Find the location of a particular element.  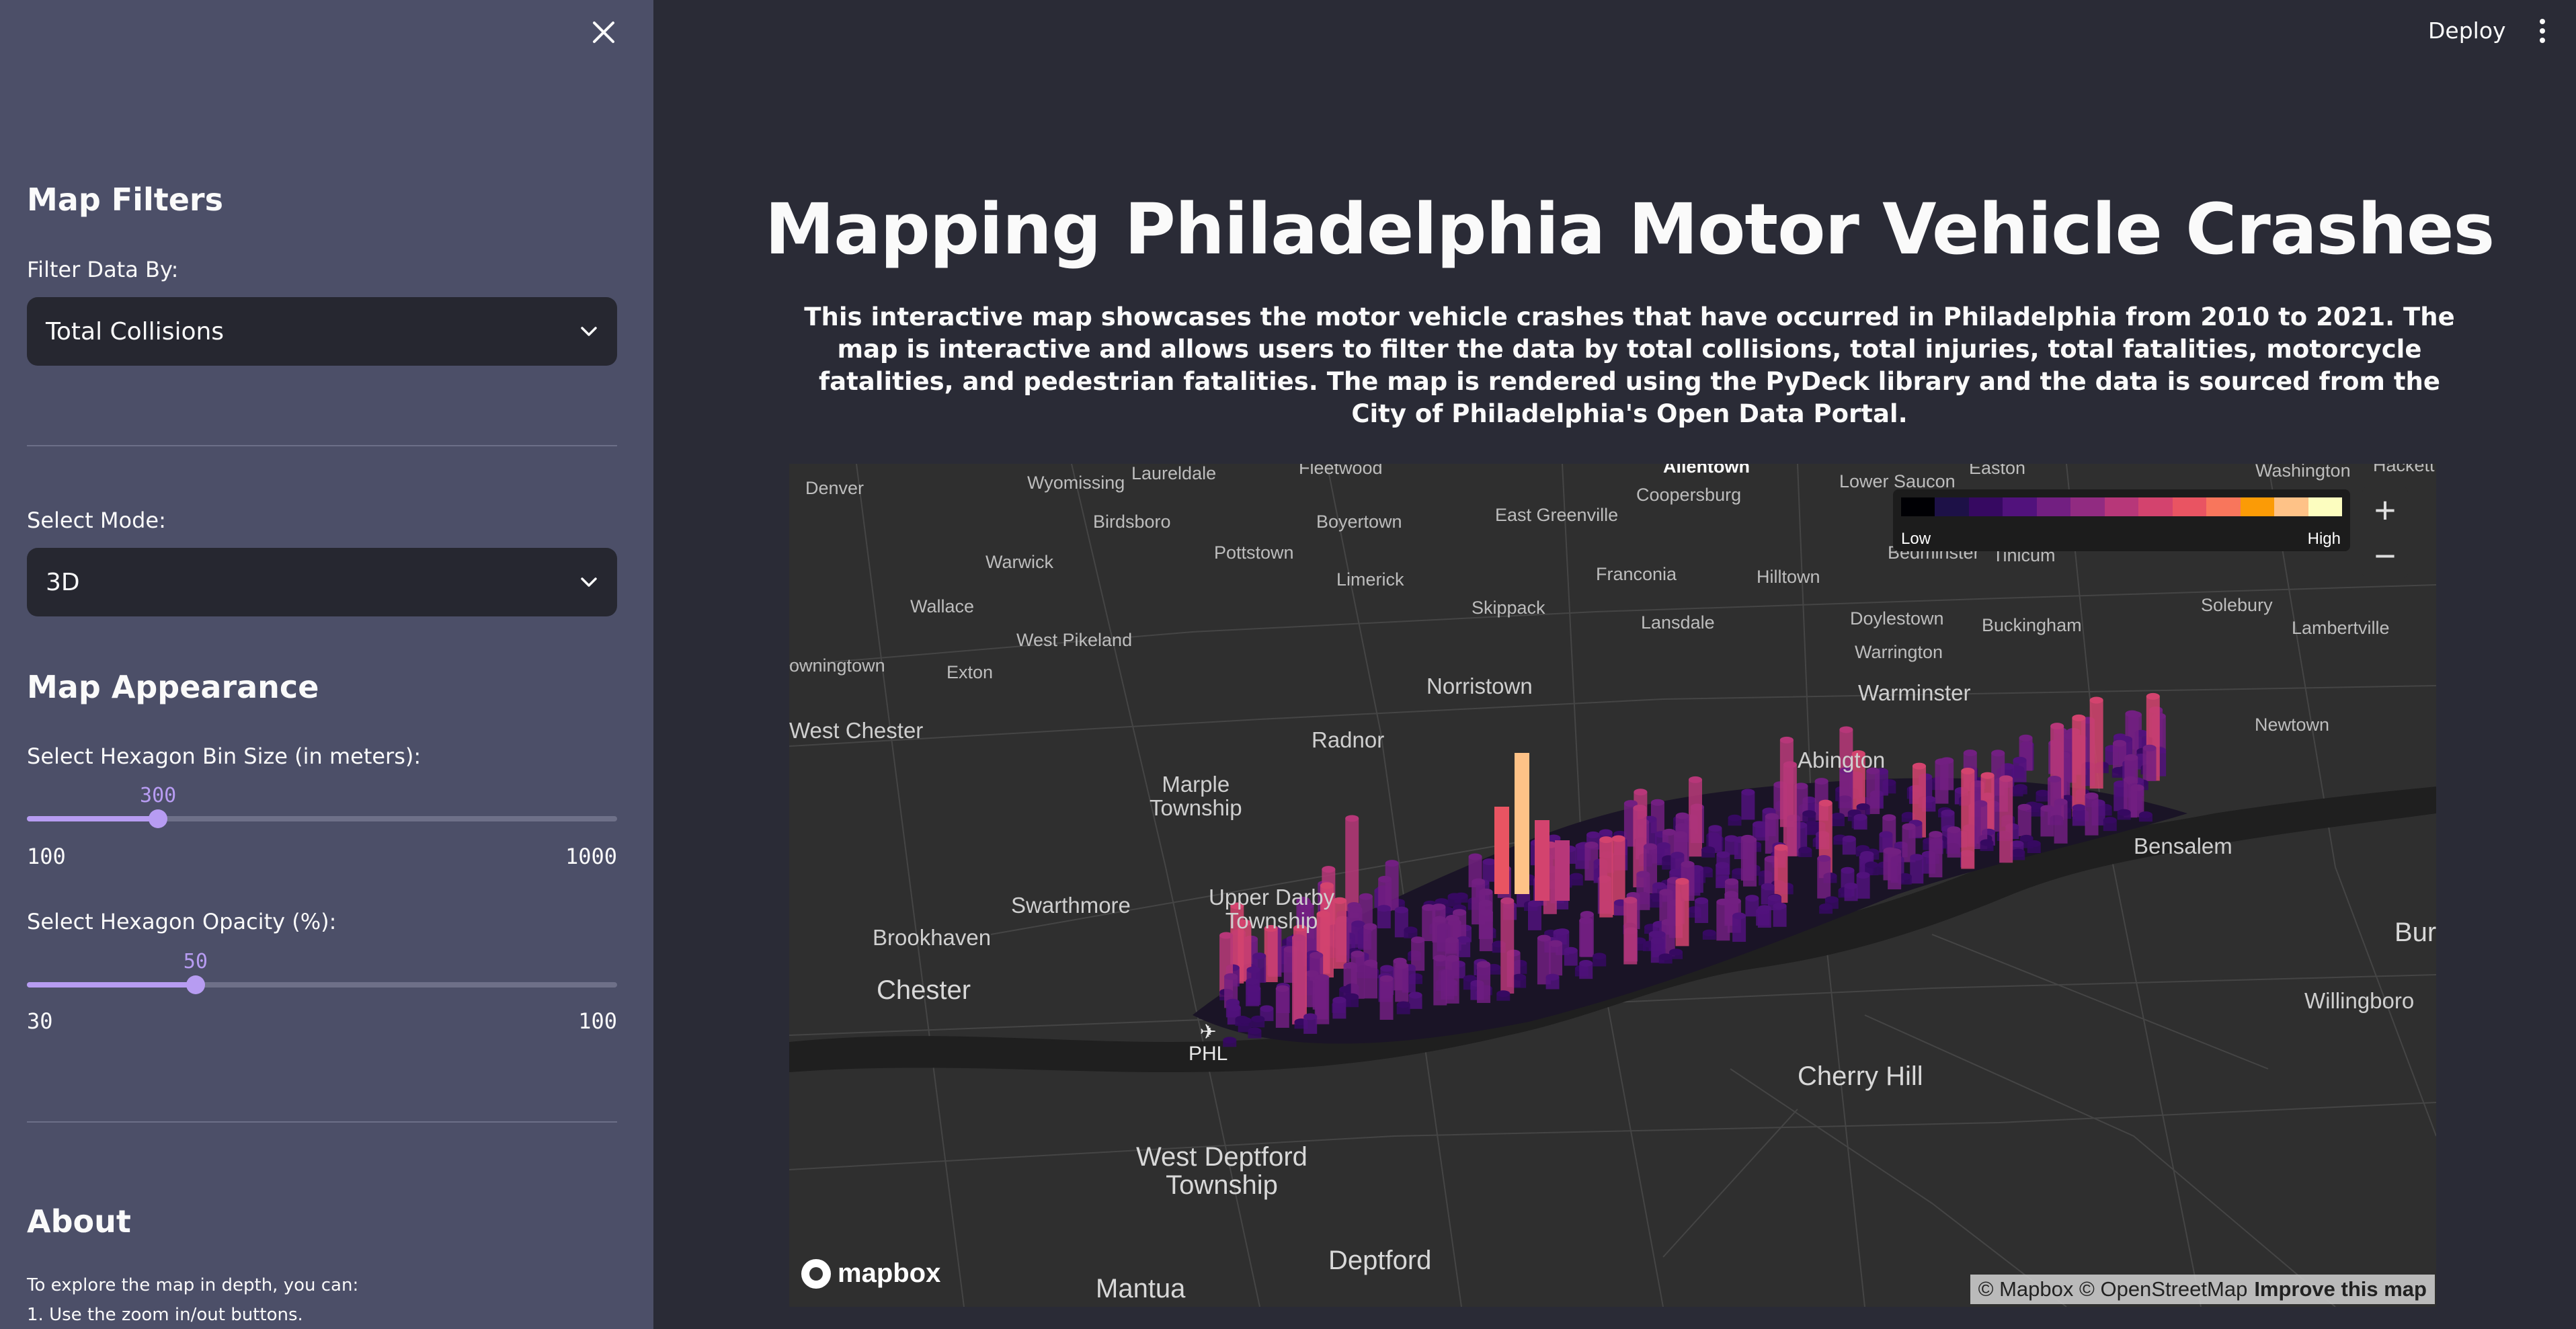

place-label: Cherry Hill is located at coordinates (1860, 1076).